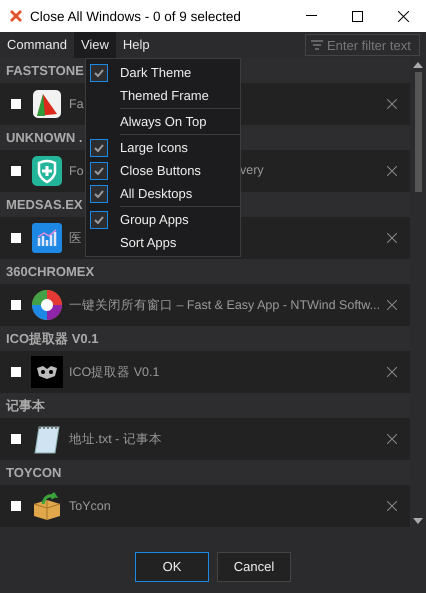  Describe the element at coordinates (252, 170) in the screenshot. I see `window-title: very` at that location.